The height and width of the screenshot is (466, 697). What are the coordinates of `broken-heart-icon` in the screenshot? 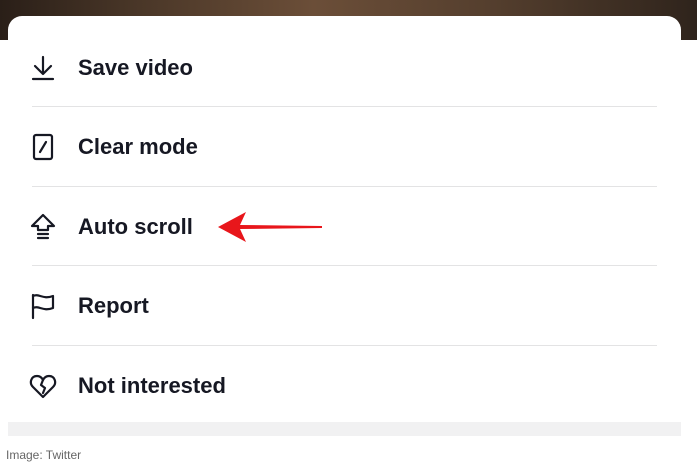 It's located at (43, 386).